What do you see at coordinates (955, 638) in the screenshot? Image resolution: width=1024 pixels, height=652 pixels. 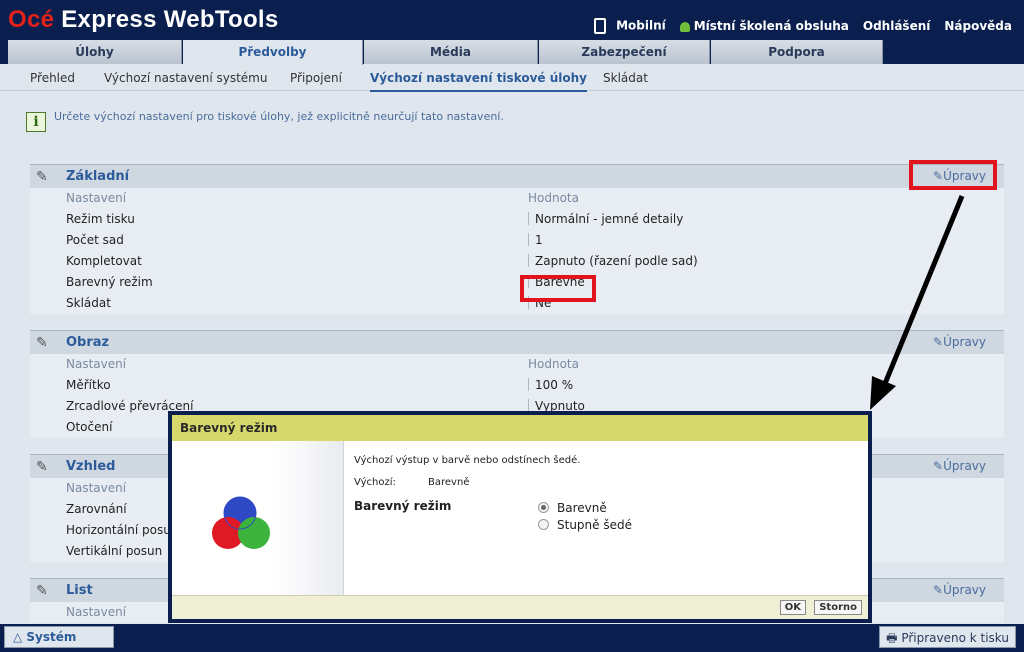 I see `status-text: Připraveno k tisku` at bounding box center [955, 638].